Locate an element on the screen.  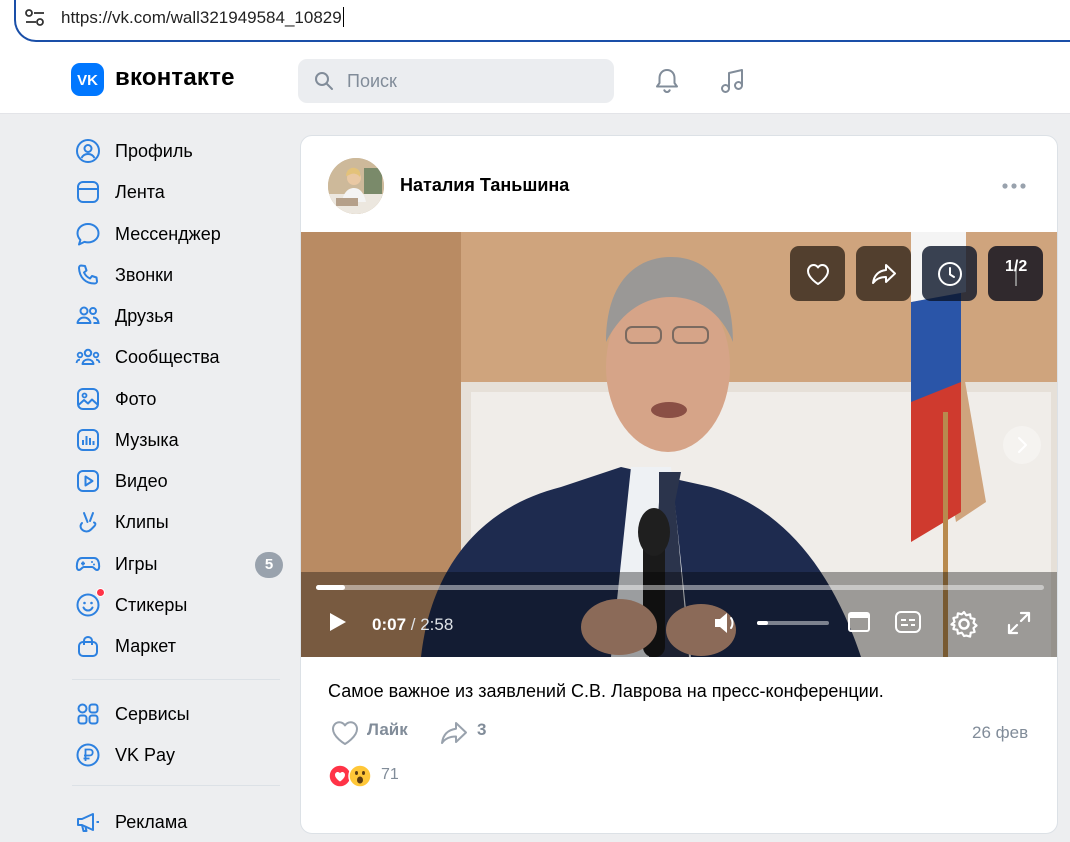
post-author-name: Наталия Таньшина is located at coordinates (484, 185).